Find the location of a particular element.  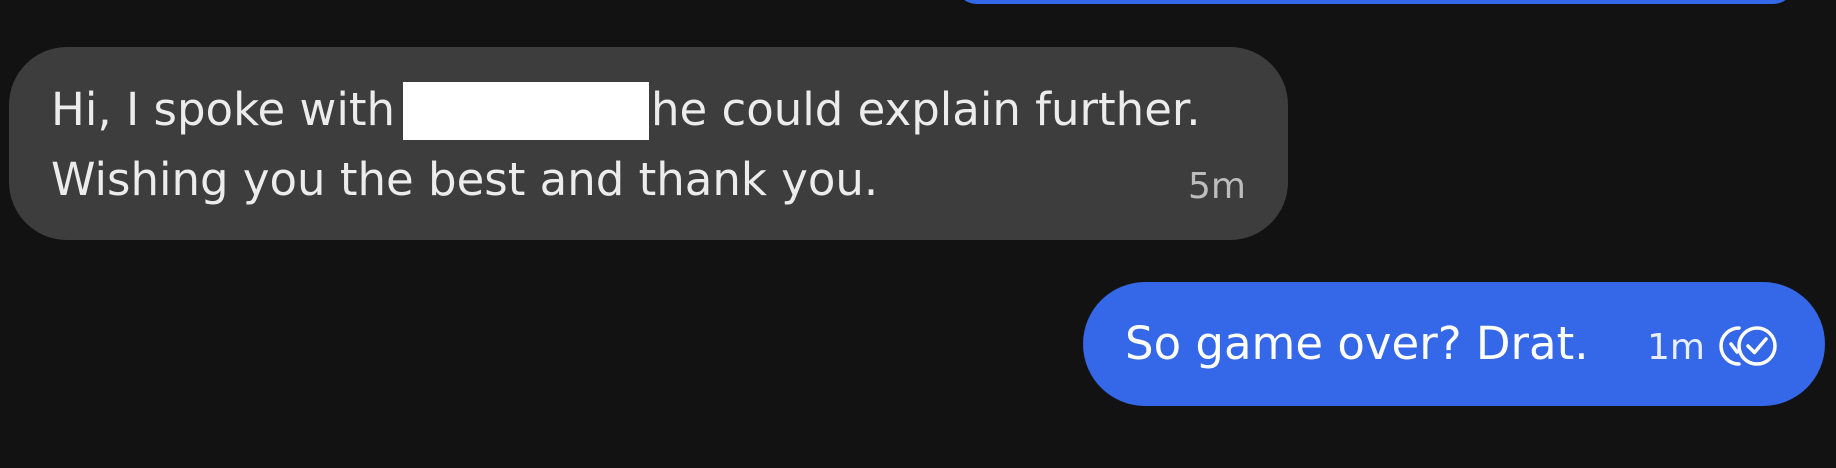

received-message-text-line1-start: Hi, I spoke with is located at coordinates (223, 109).